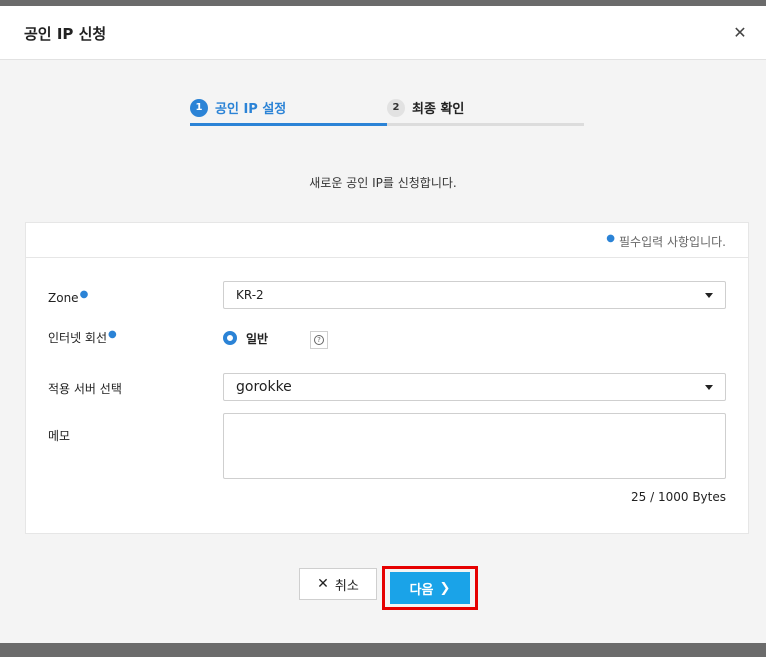 The image size is (766, 657). Describe the element at coordinates (68, 297) in the screenshot. I see `zone-label: Zone●` at that location.